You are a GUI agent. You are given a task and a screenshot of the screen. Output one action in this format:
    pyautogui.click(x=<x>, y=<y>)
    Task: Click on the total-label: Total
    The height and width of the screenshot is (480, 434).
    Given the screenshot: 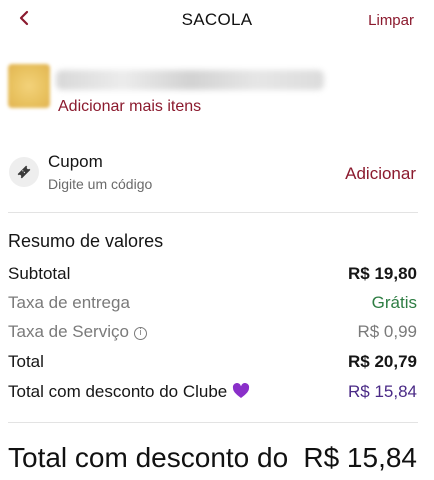 What is the action you would take?
    pyautogui.click(x=26, y=361)
    